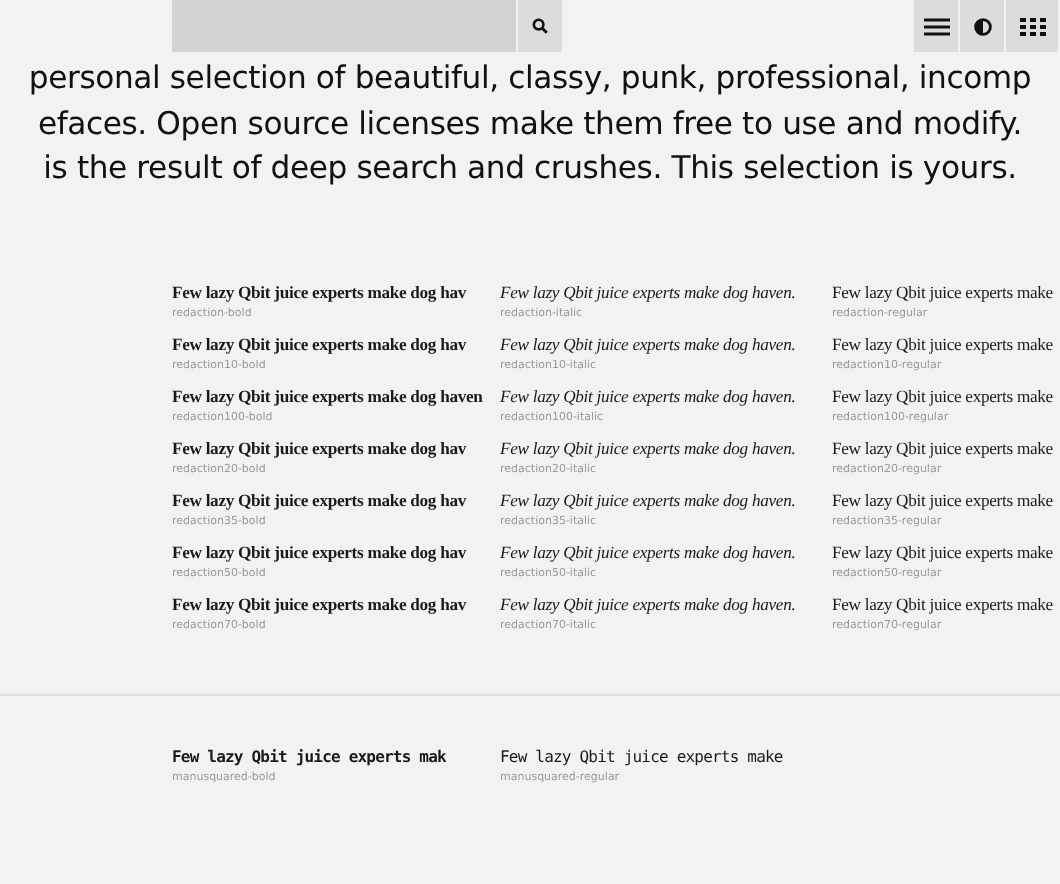  Describe the element at coordinates (310, 756) in the screenshot. I see `font-sample: Few lazy Qbit juice experts mak` at that location.